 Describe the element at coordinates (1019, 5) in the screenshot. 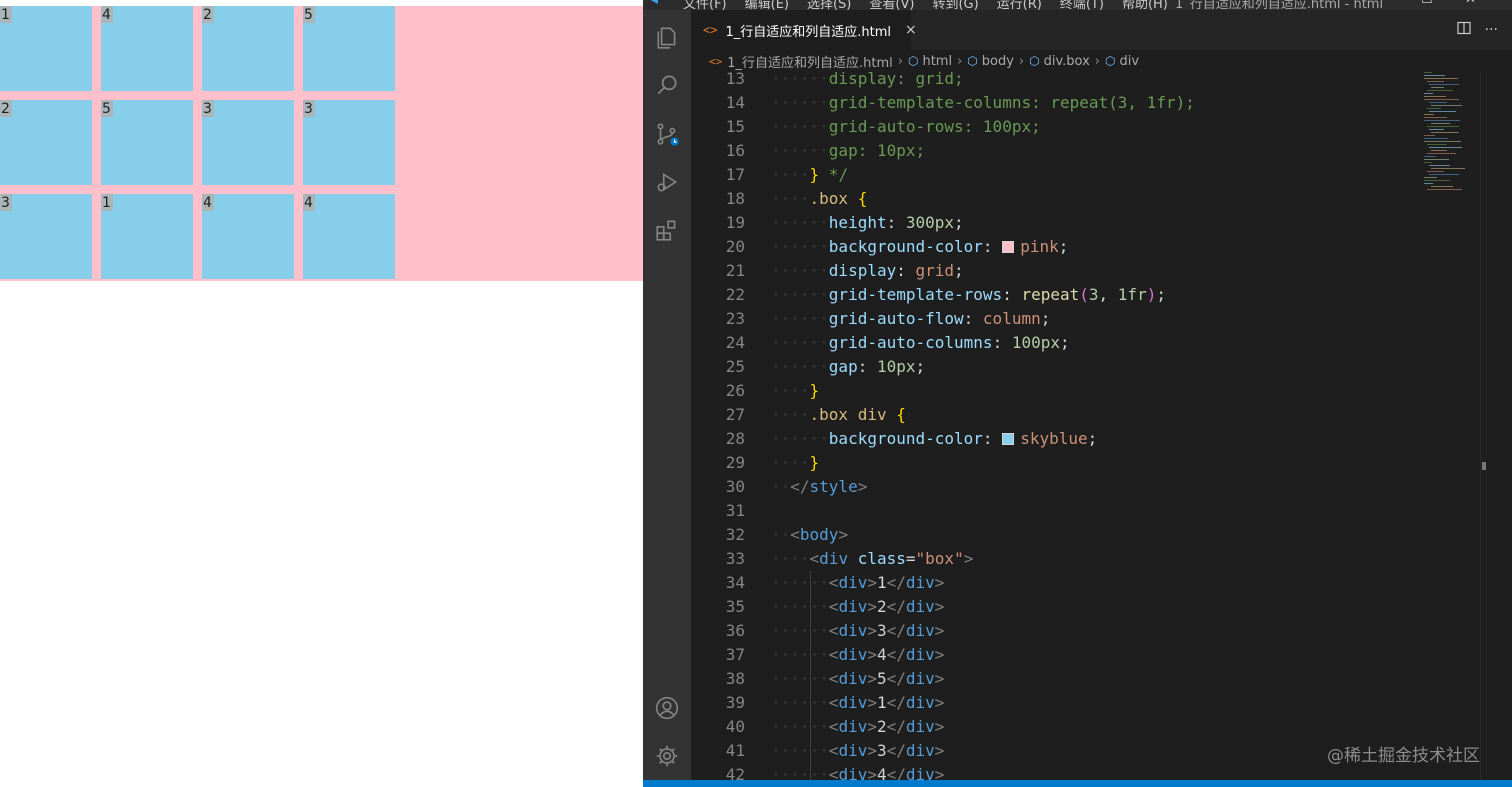

I see `menu-item: 运行(R)` at that location.